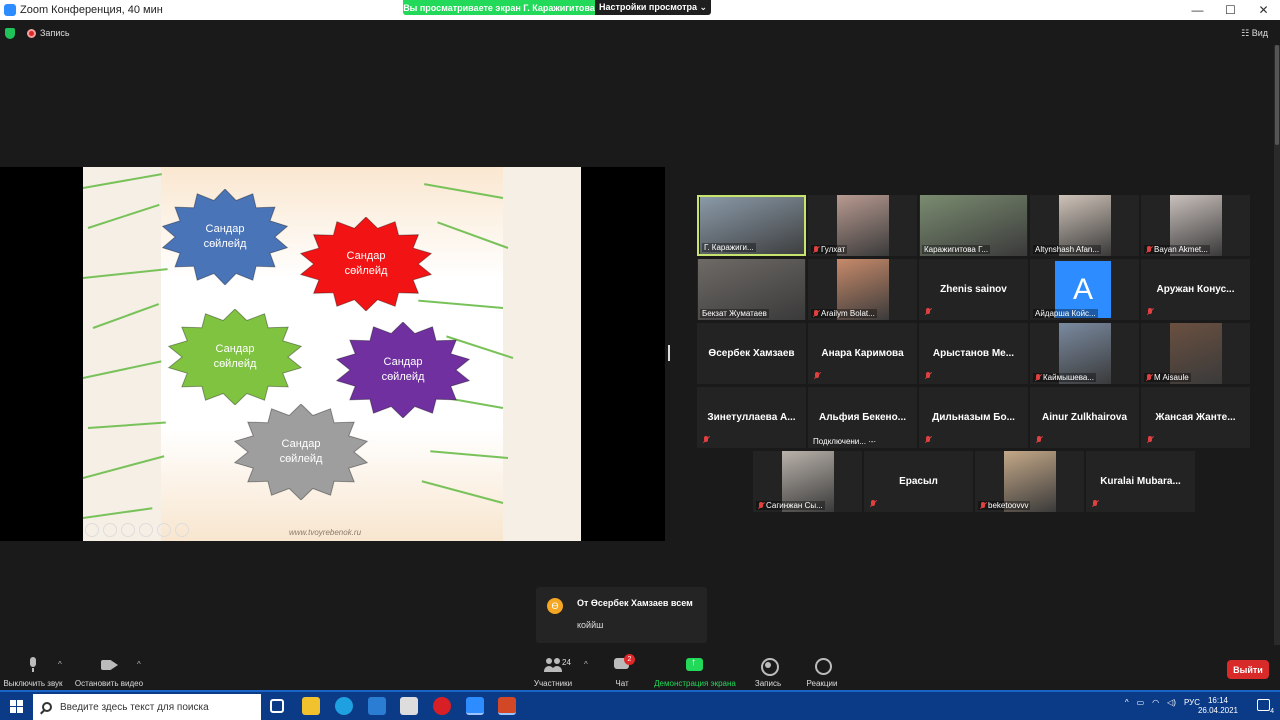  I want to click on edge-browser-icon, so click(344, 706).